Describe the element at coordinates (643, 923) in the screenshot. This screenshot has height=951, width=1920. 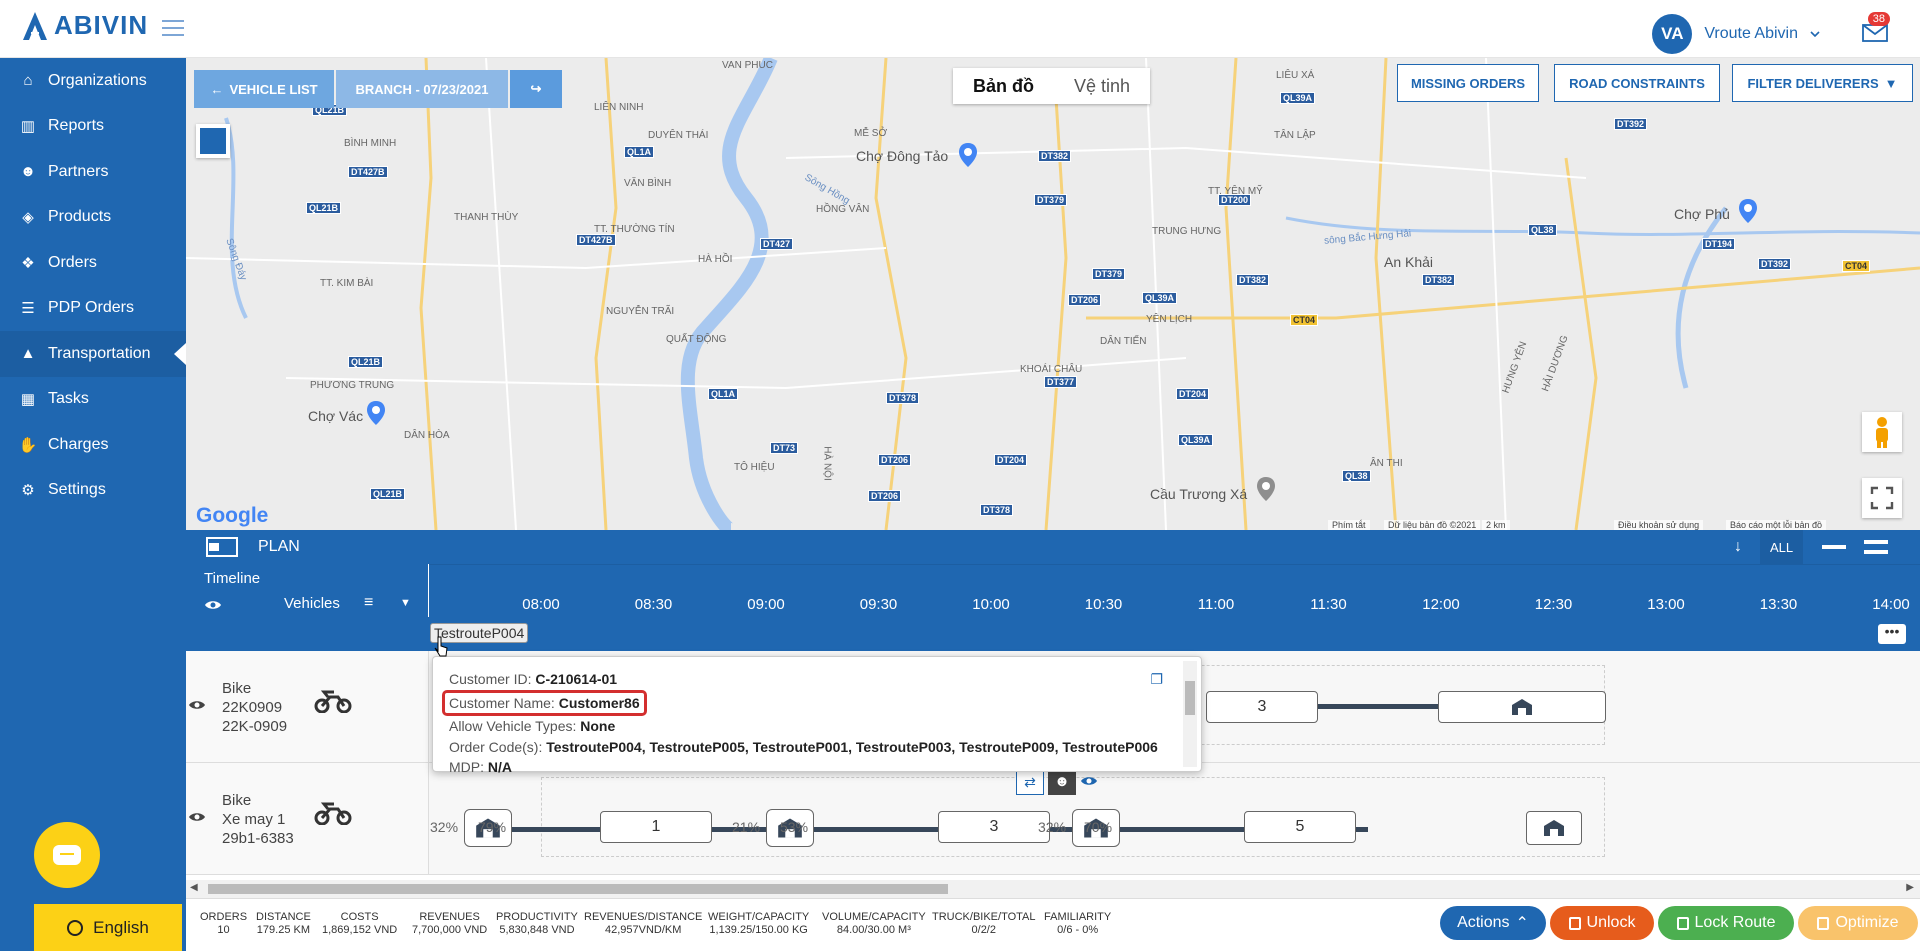
I see `stat-revenues-distance: REVENUES/DISTANCE 42,957VND/KM` at that location.